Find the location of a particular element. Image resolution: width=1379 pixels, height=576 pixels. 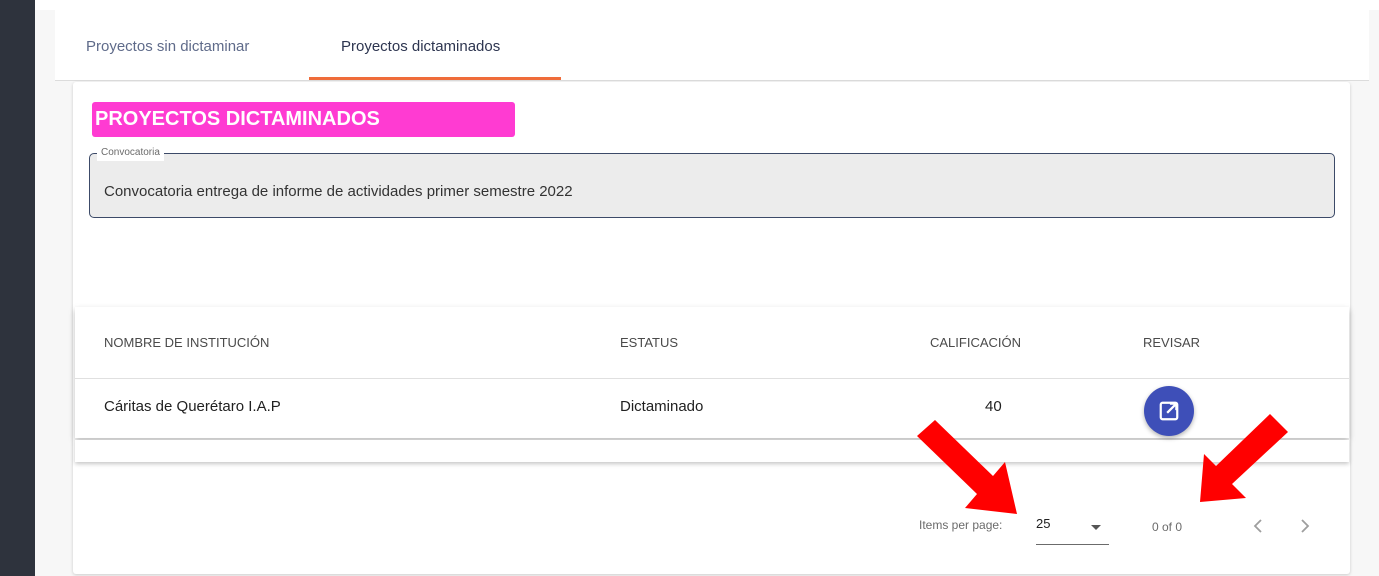

tab-proyectos-sin-dictaminar: Proyectos sin dictaminar is located at coordinates (167, 46).